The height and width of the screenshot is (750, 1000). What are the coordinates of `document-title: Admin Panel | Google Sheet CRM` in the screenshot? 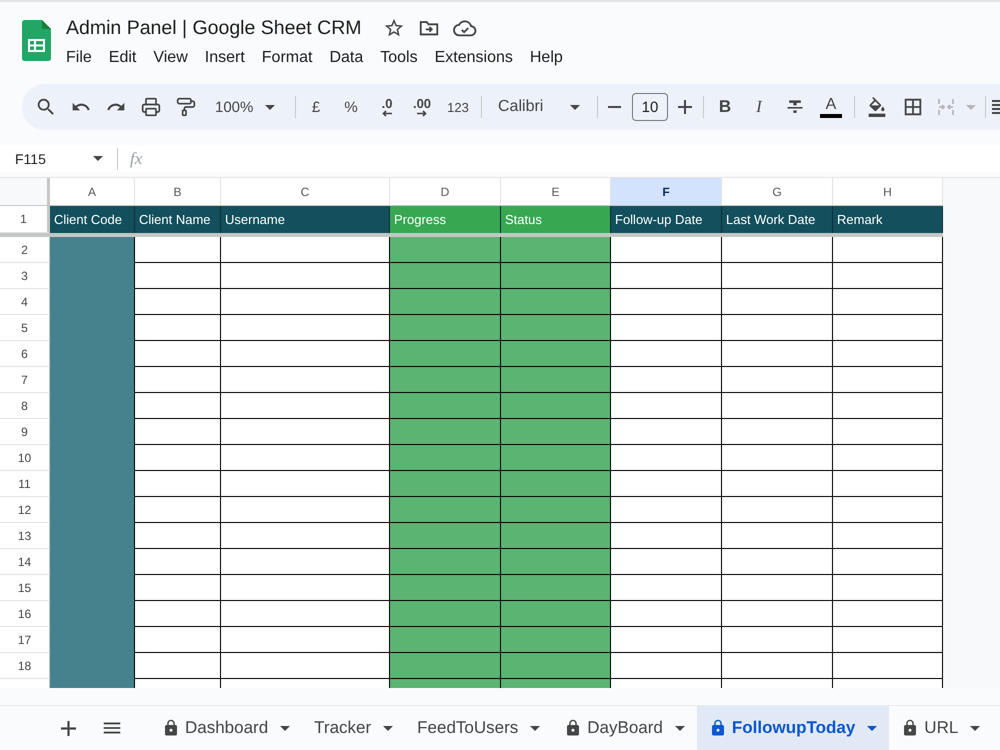 It's located at (214, 28).